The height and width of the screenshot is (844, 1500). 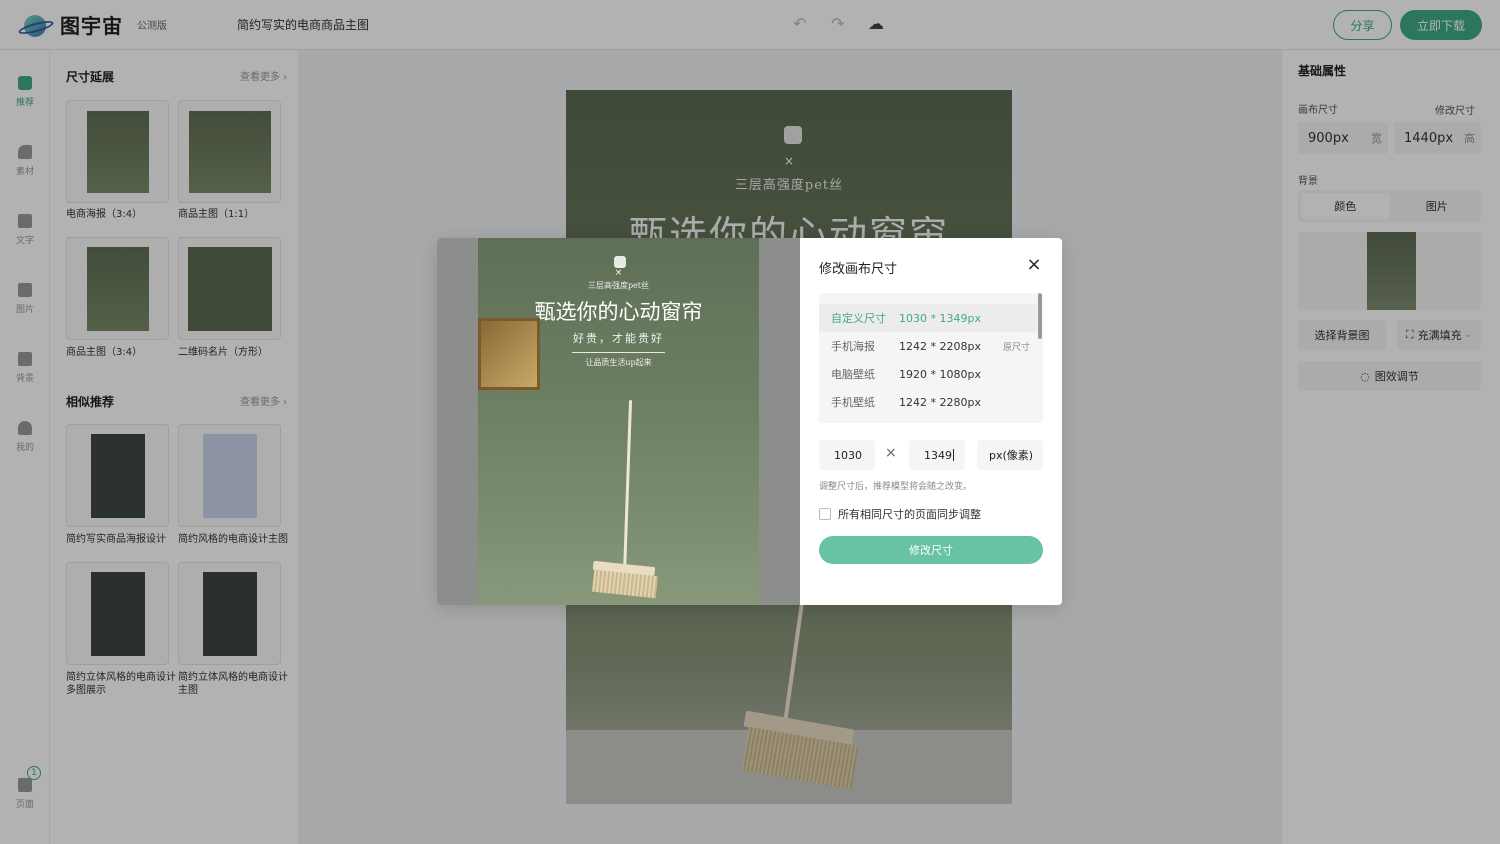 What do you see at coordinates (847, 455) in the screenshot?
I see `width-input: 1030` at bounding box center [847, 455].